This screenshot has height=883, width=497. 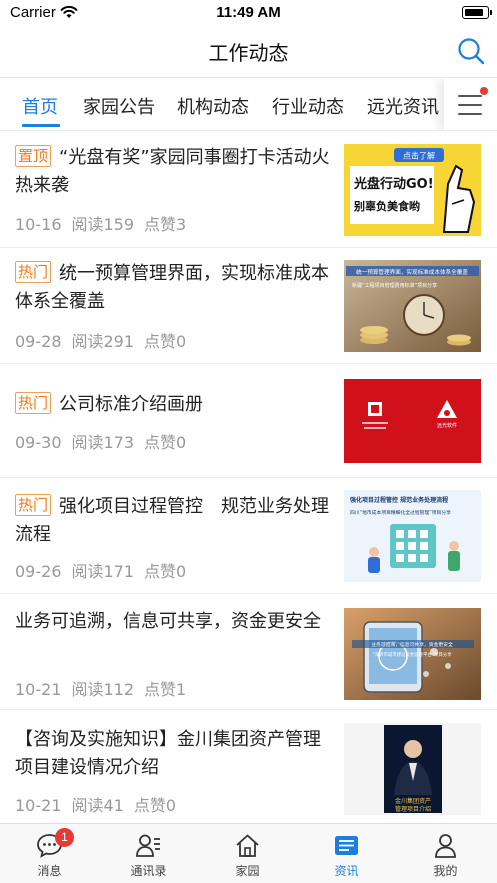 I want to click on article-reads: 阅读173, so click(x=103, y=442).